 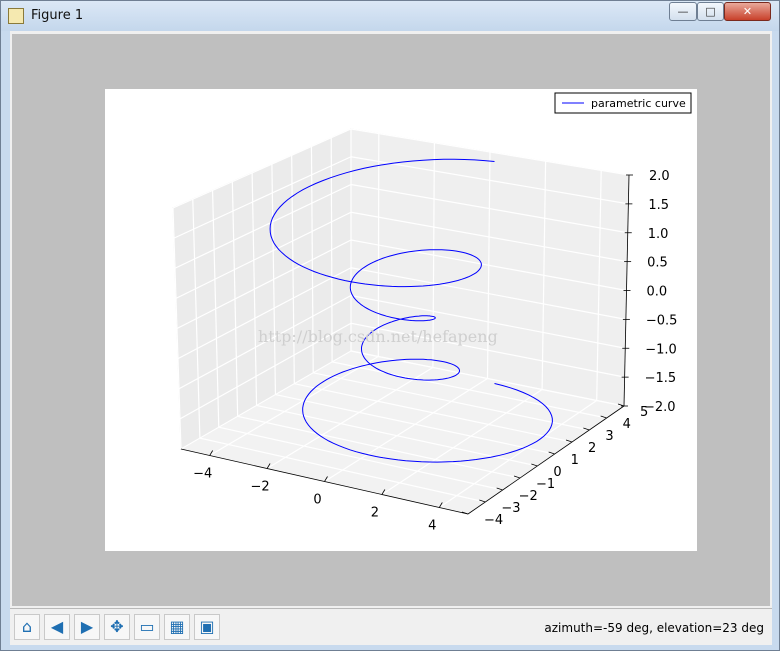 What do you see at coordinates (177, 627) in the screenshot?
I see `subplots-config-icon: ▦` at bounding box center [177, 627].